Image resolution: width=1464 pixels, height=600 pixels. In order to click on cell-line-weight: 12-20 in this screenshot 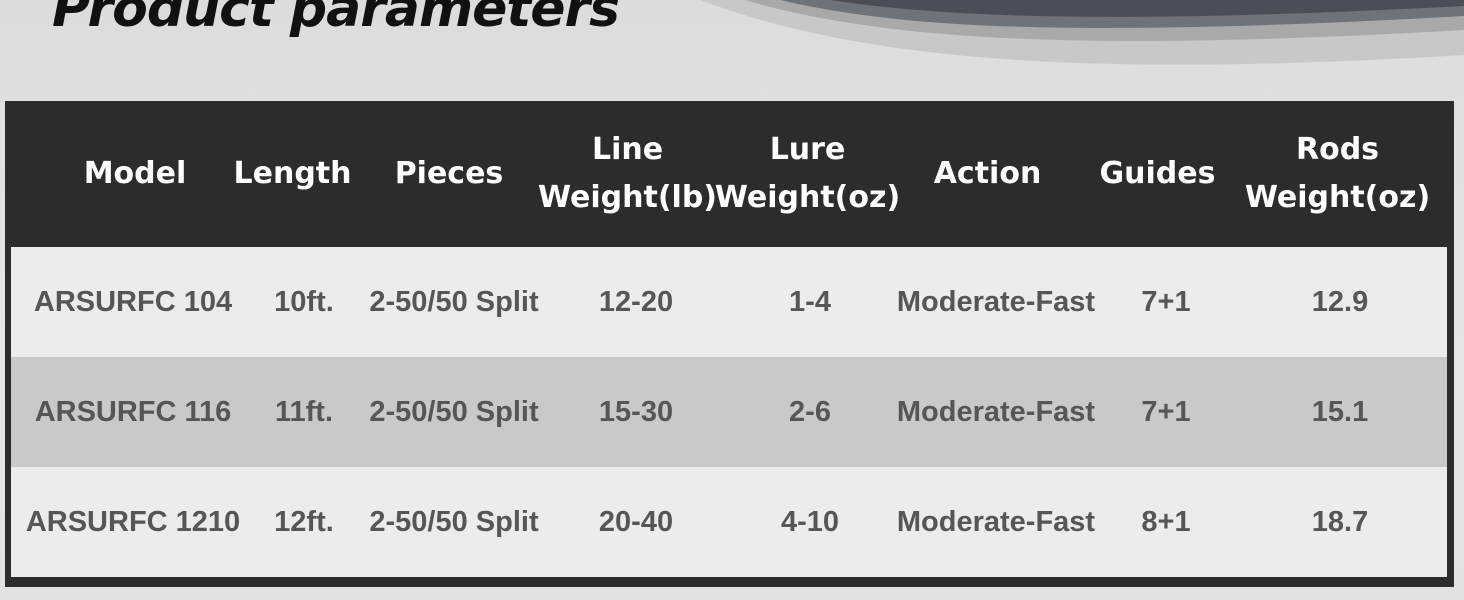, I will do `click(636, 301)`.